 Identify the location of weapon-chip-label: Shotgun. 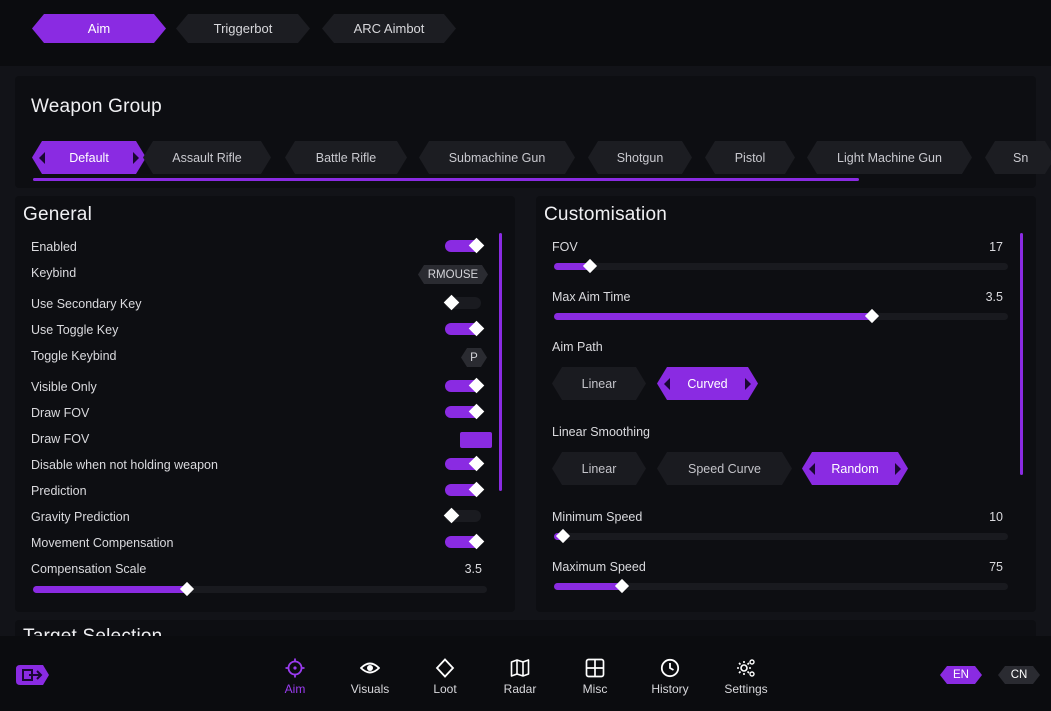
(640, 157).